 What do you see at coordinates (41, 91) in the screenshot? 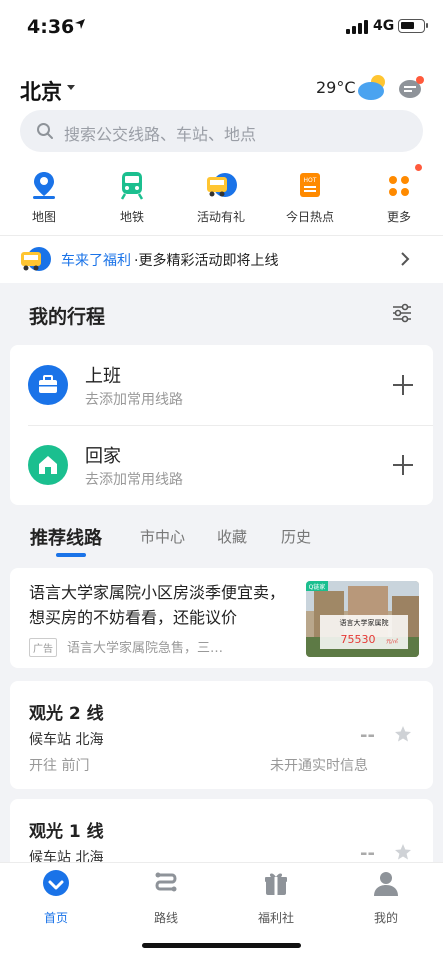
I see `city-selector: 北京` at bounding box center [41, 91].